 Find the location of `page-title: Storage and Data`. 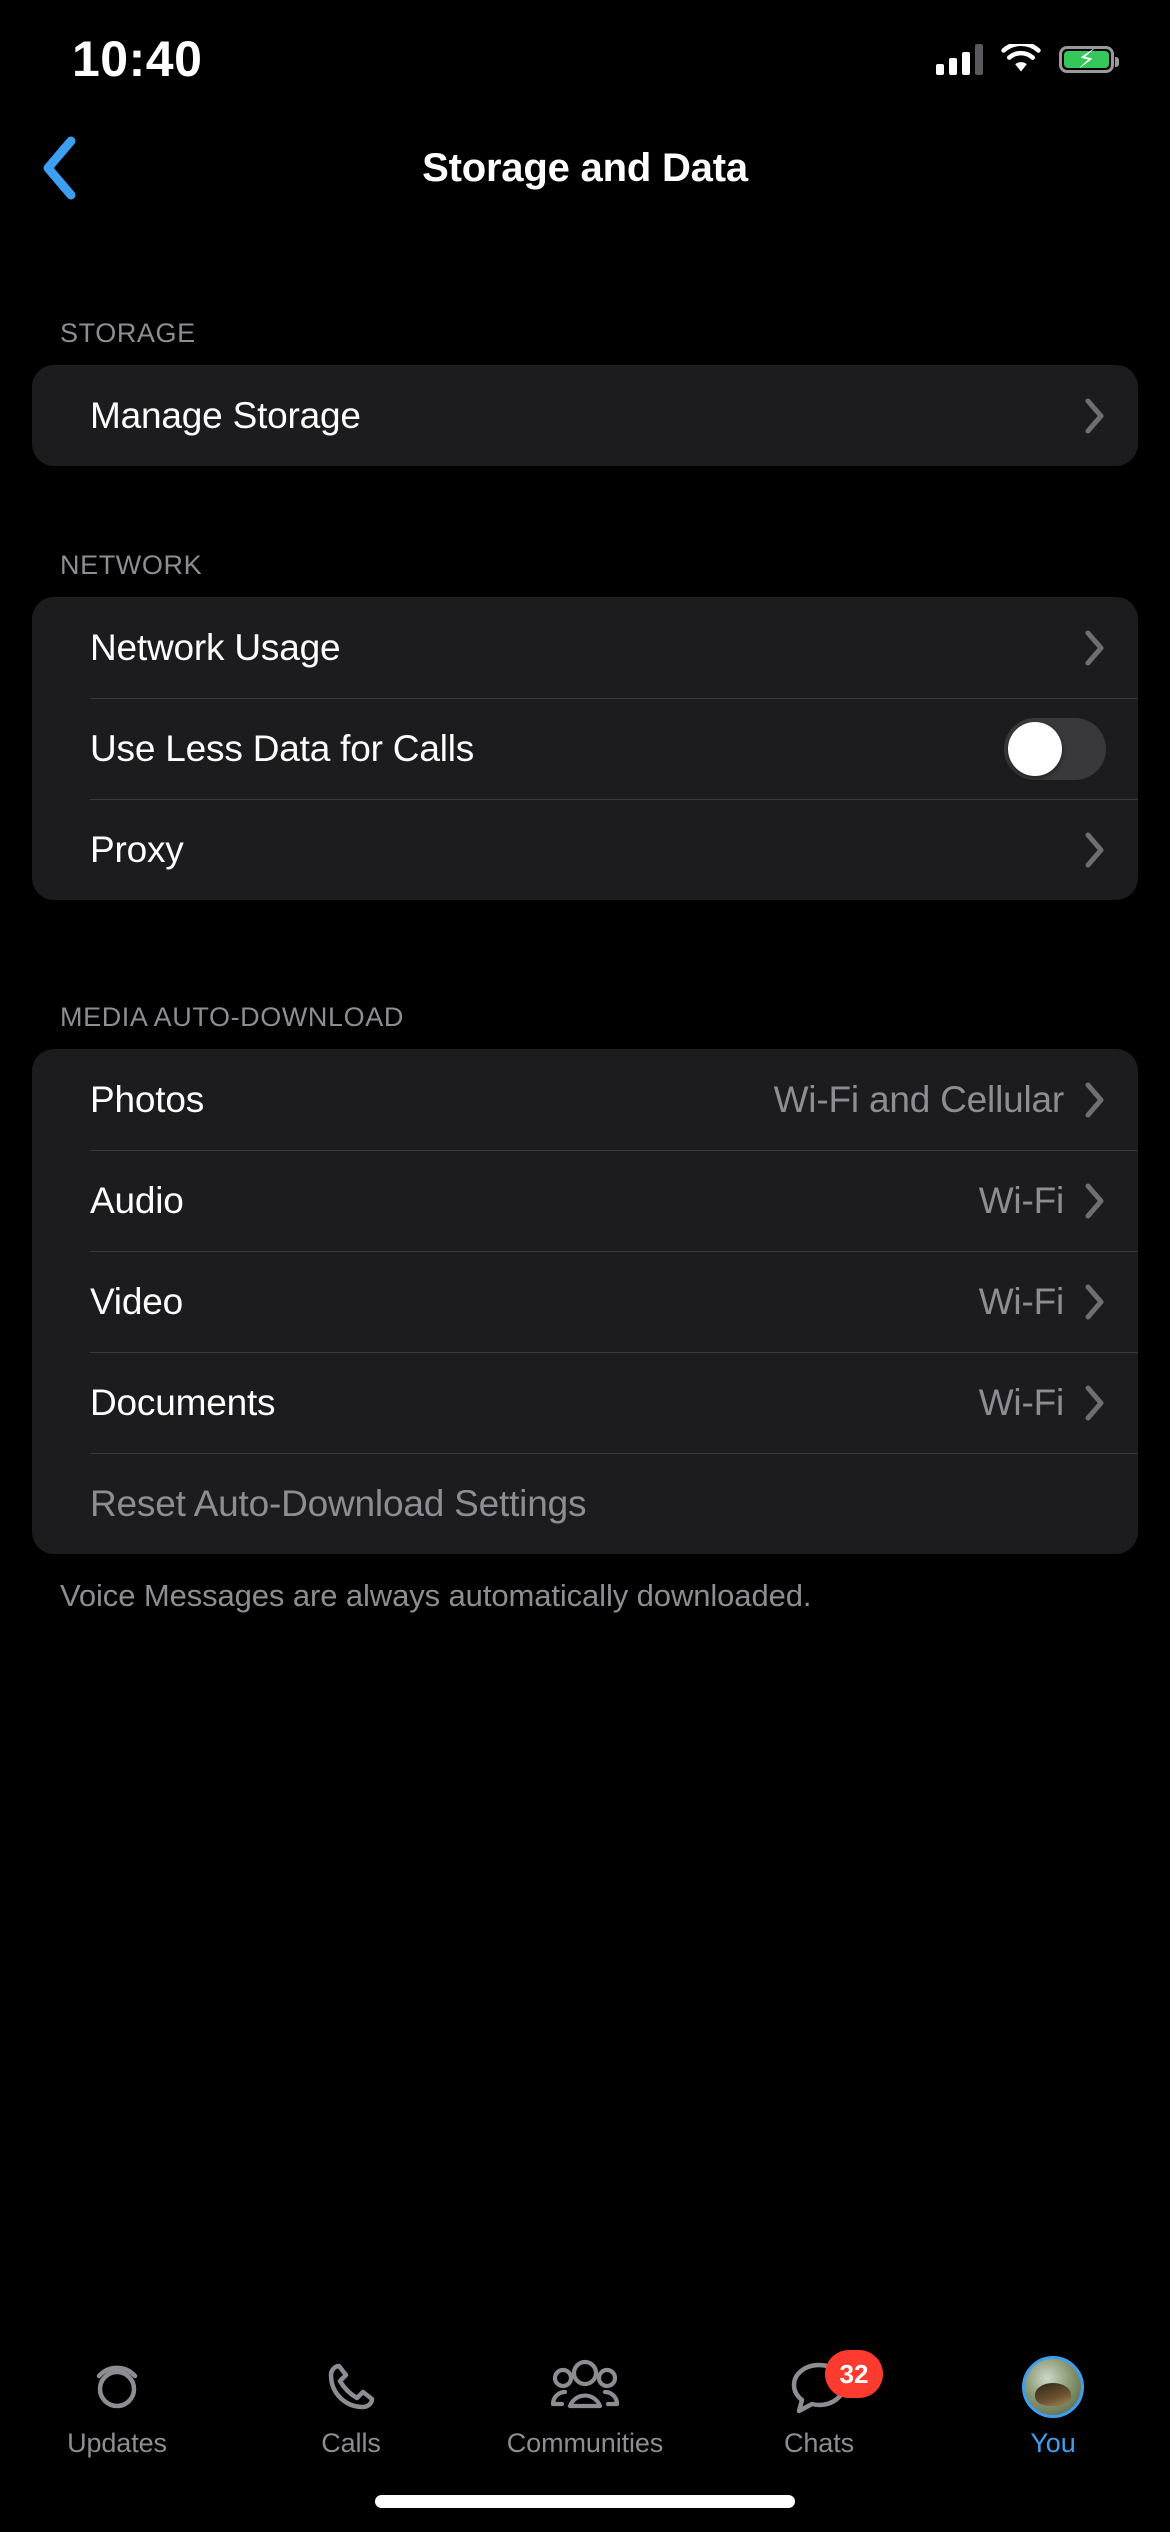

page-title: Storage and Data is located at coordinates (585, 167).